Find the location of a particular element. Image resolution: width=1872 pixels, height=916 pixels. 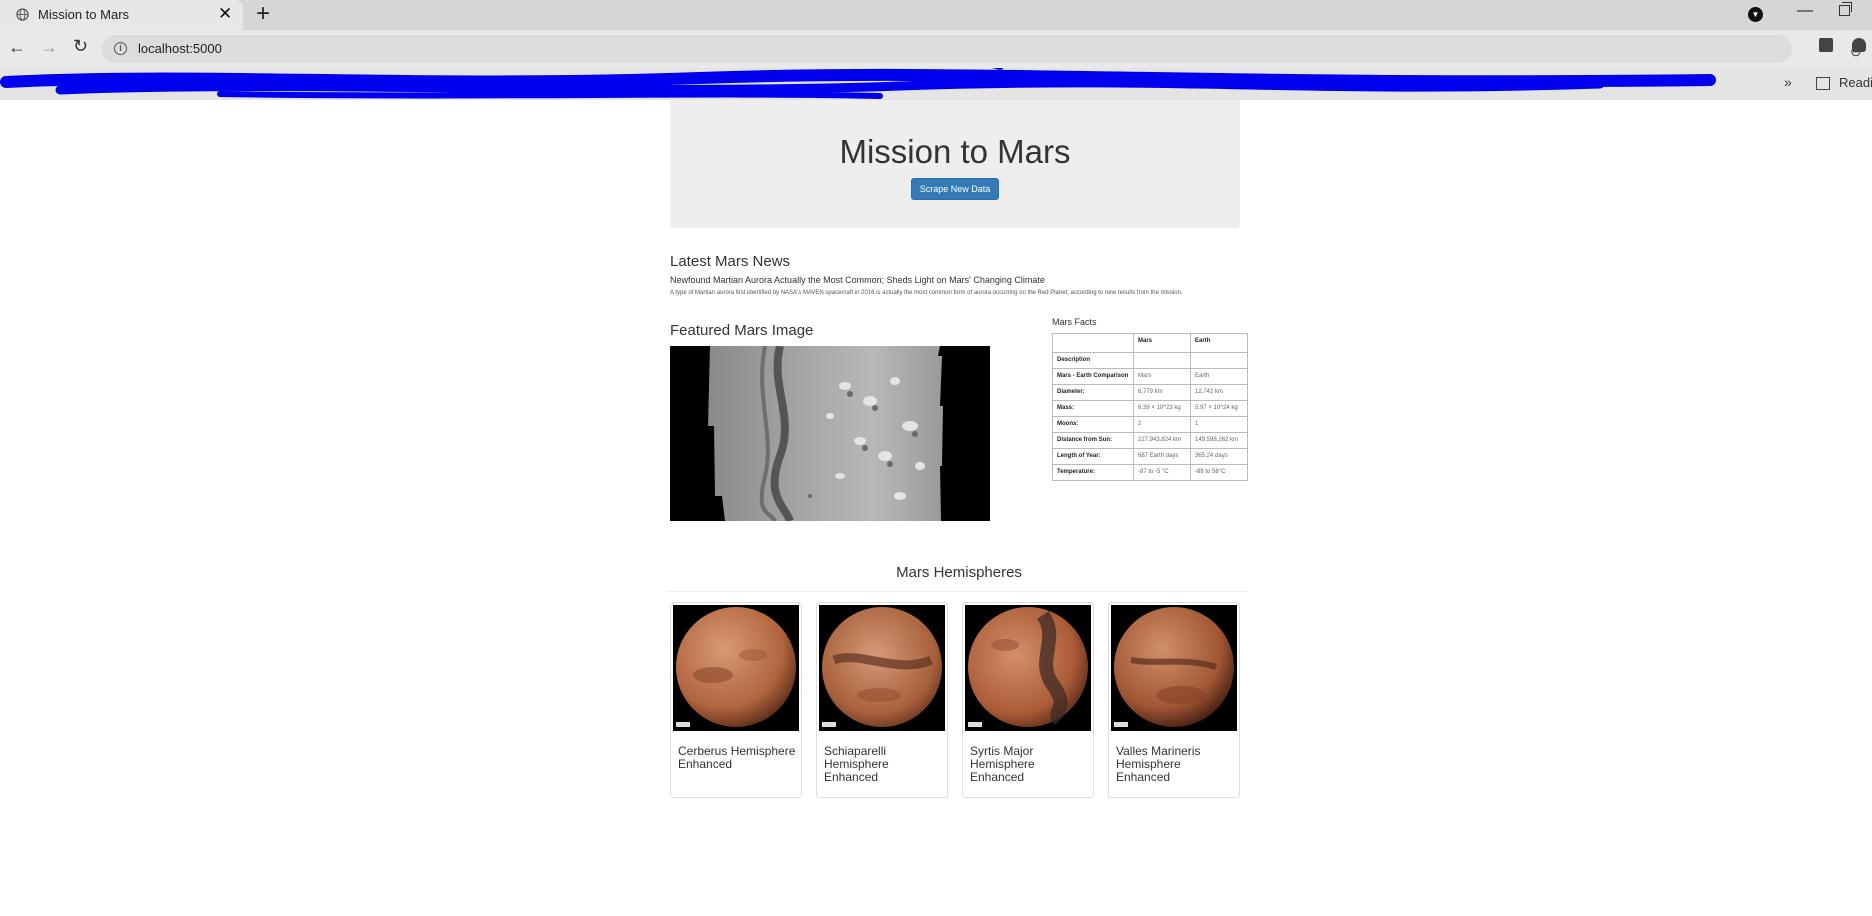

tab-title: Mission to Mars is located at coordinates (84, 14).